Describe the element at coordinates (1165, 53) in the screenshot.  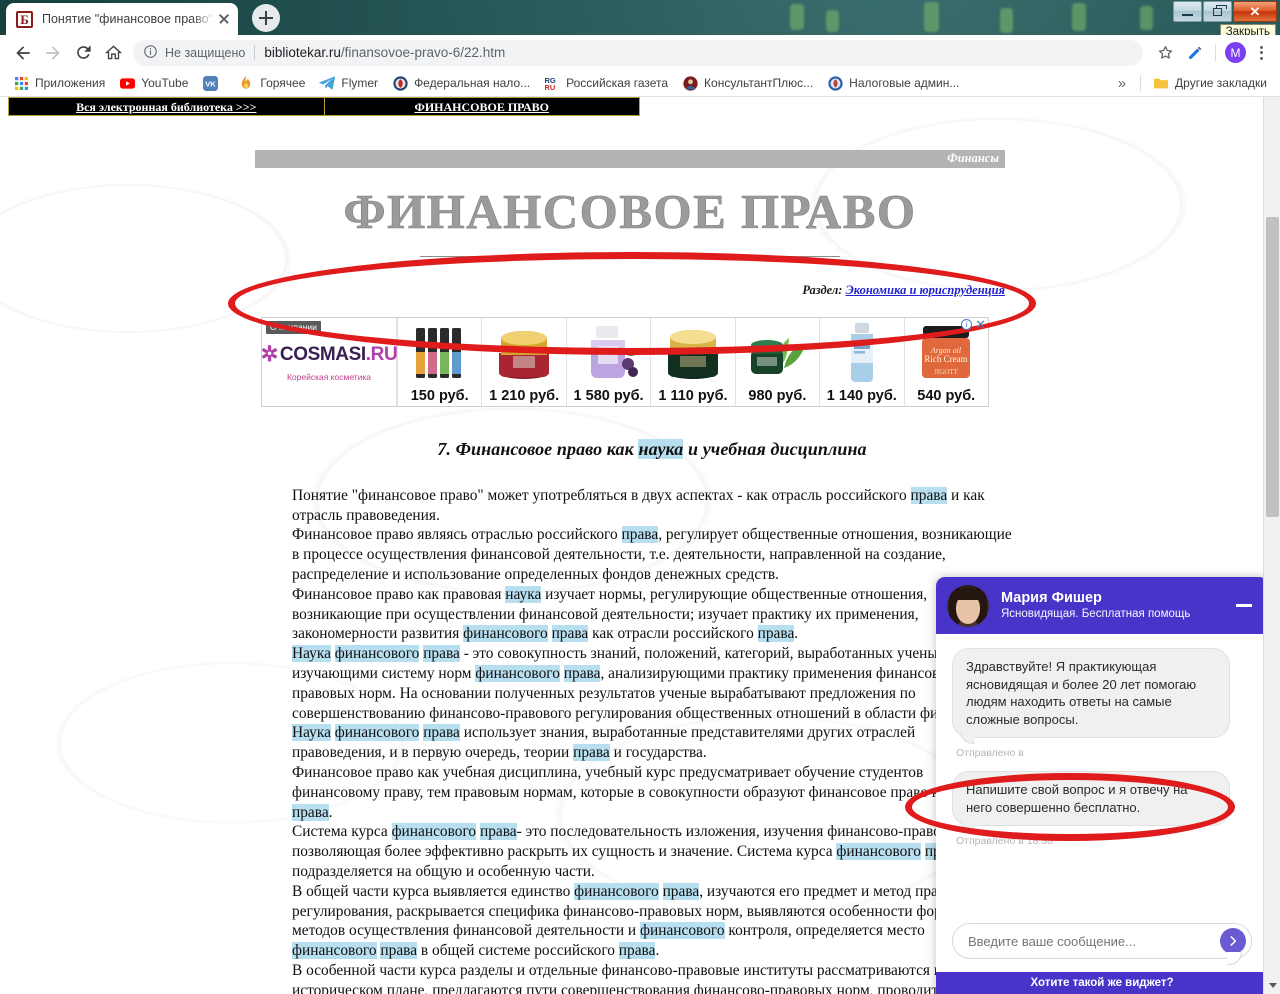
I see `bookmark-star-icon` at that location.